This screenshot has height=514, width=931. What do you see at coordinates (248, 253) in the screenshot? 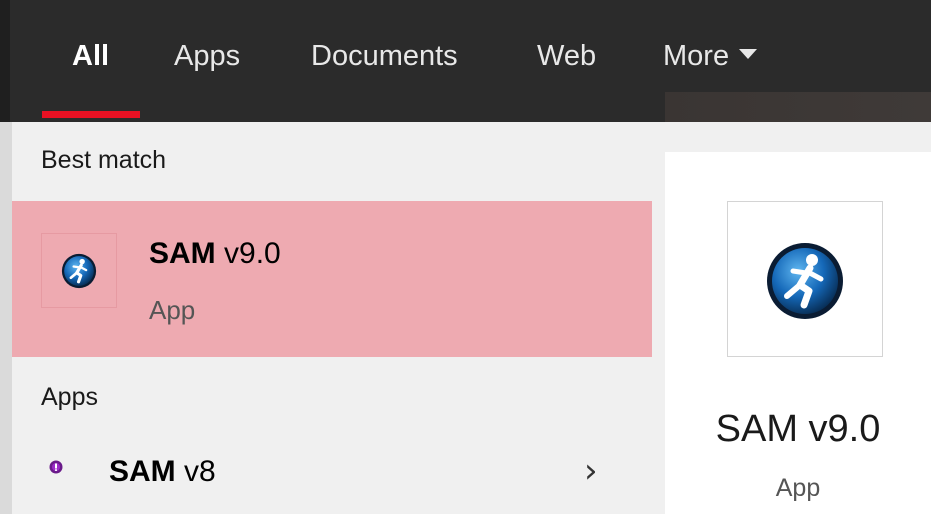
I see `best-match-title-rest: v9.0` at bounding box center [248, 253].